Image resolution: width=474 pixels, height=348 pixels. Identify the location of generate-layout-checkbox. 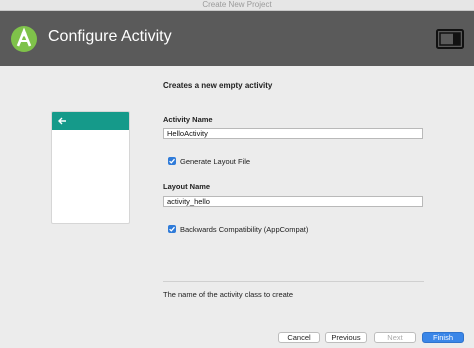
(172, 161).